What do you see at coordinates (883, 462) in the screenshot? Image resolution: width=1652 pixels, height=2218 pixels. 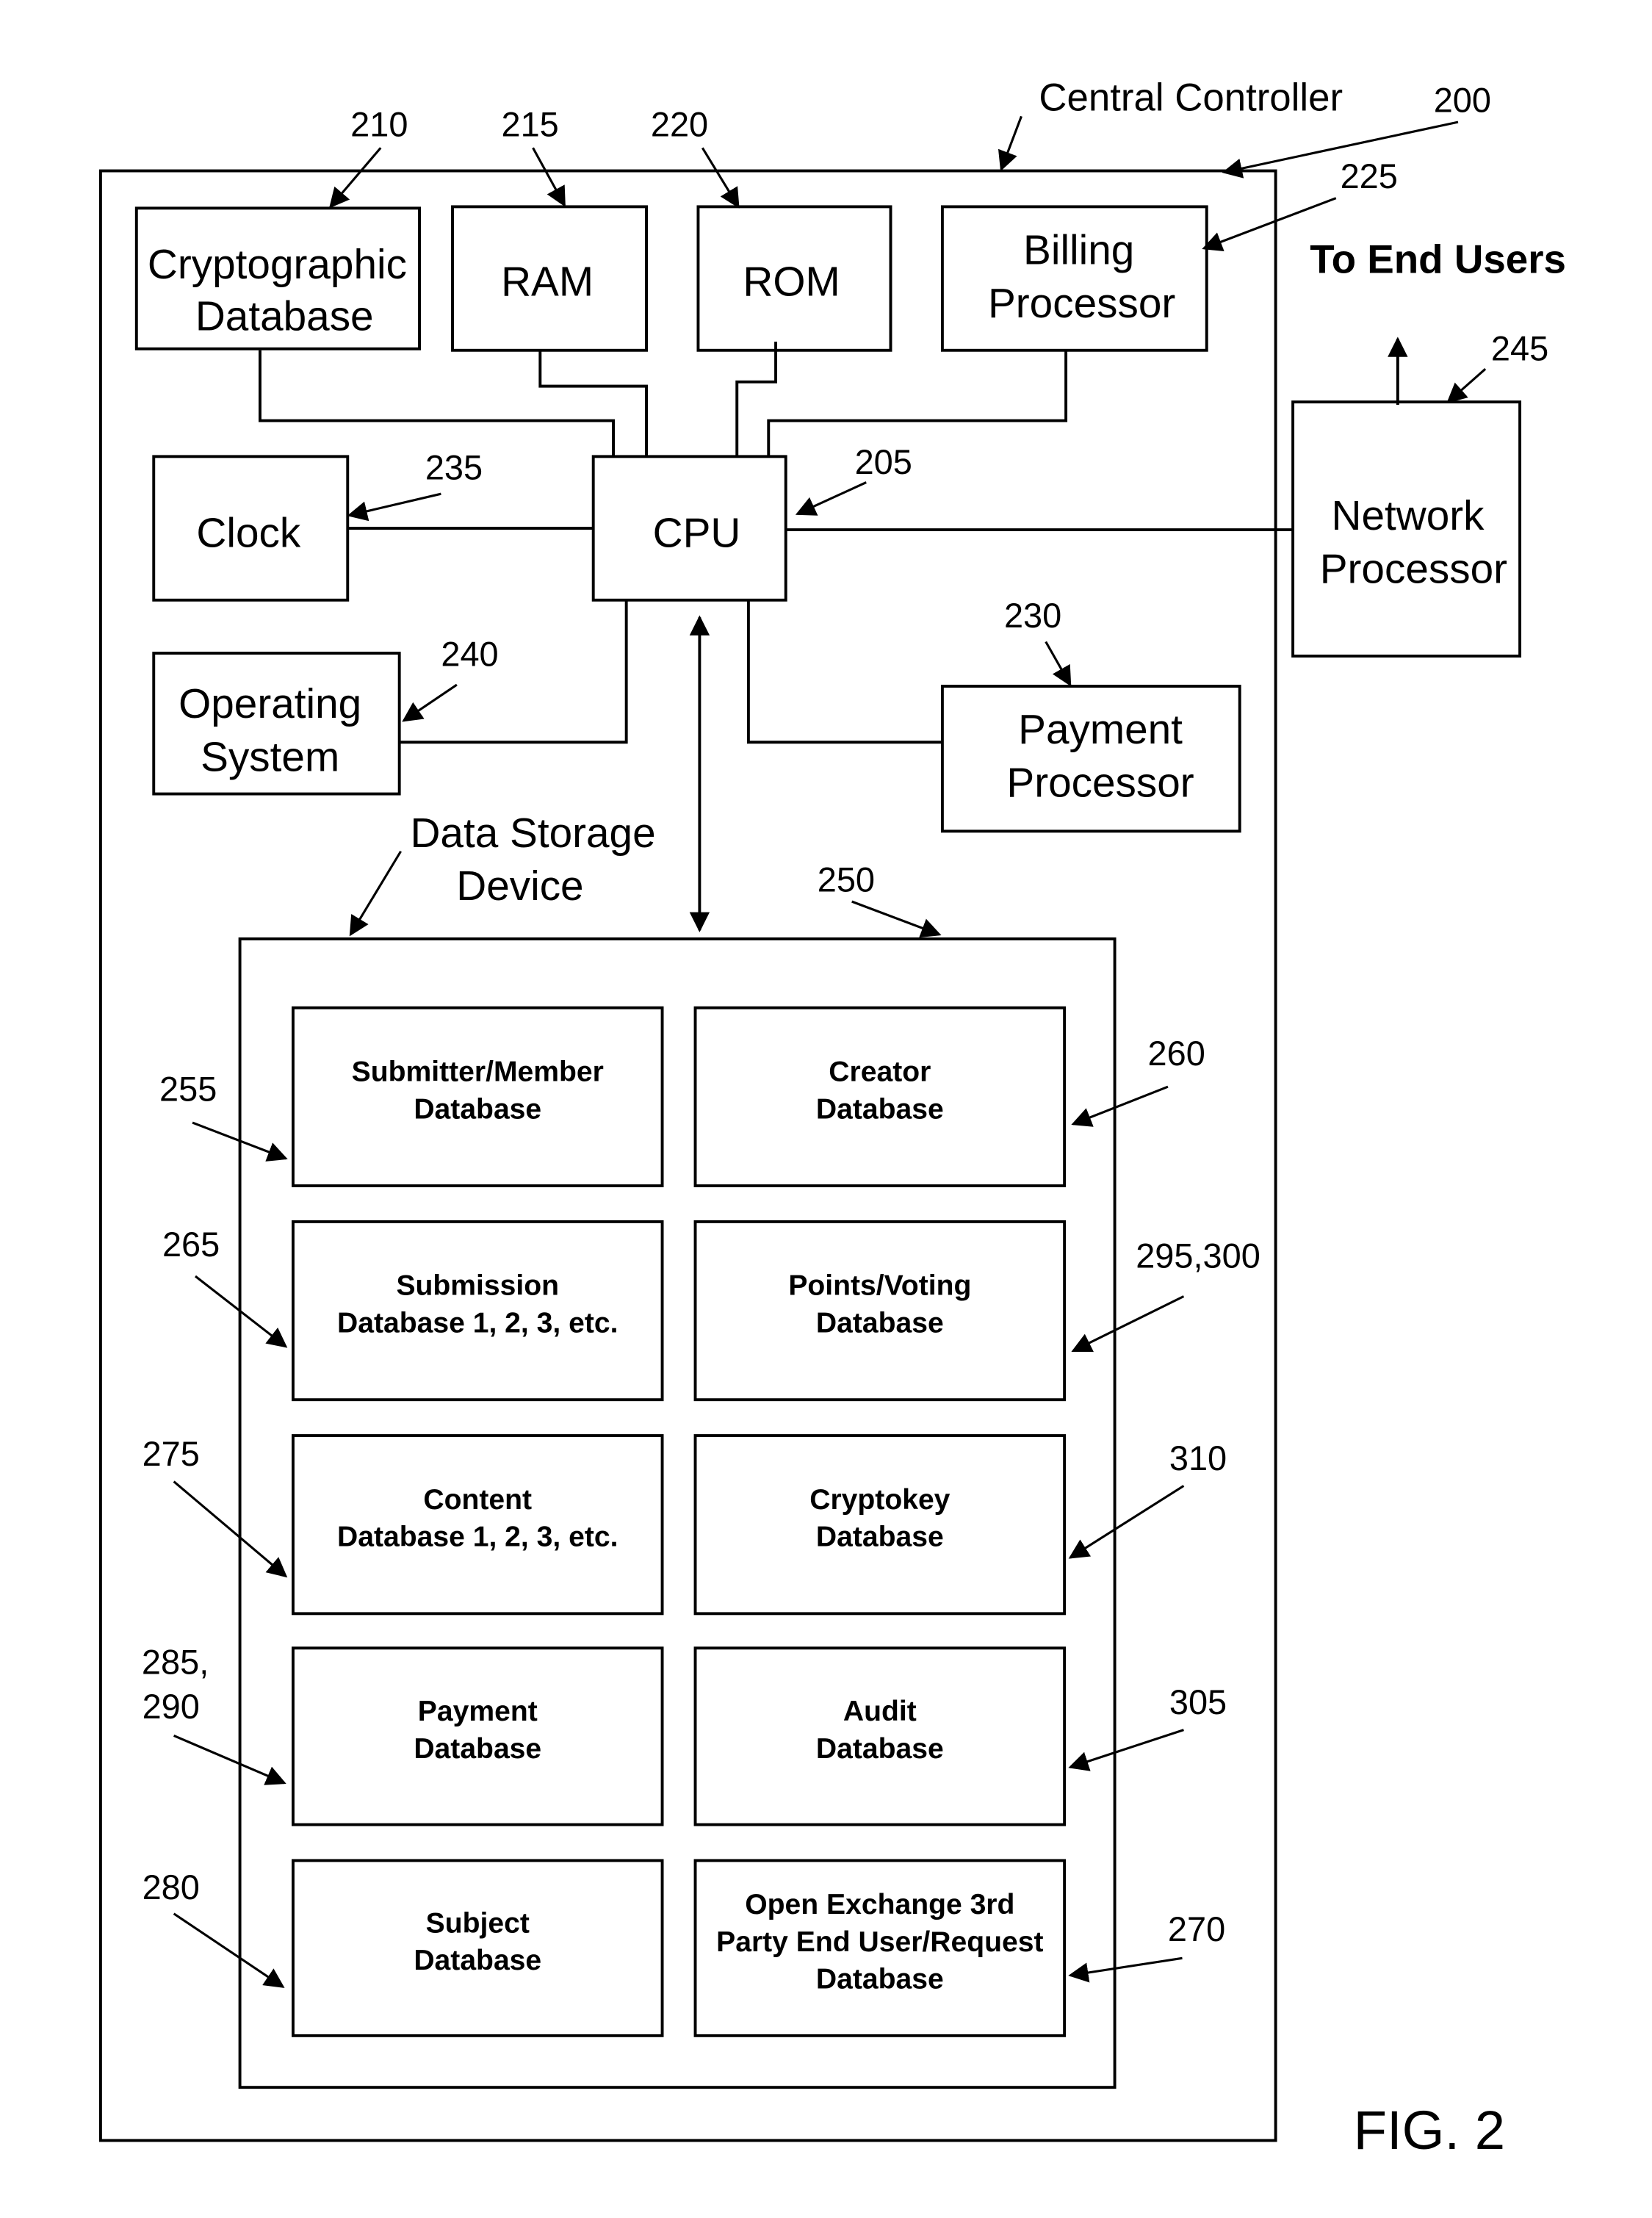 I see `ref-205: 205` at bounding box center [883, 462].